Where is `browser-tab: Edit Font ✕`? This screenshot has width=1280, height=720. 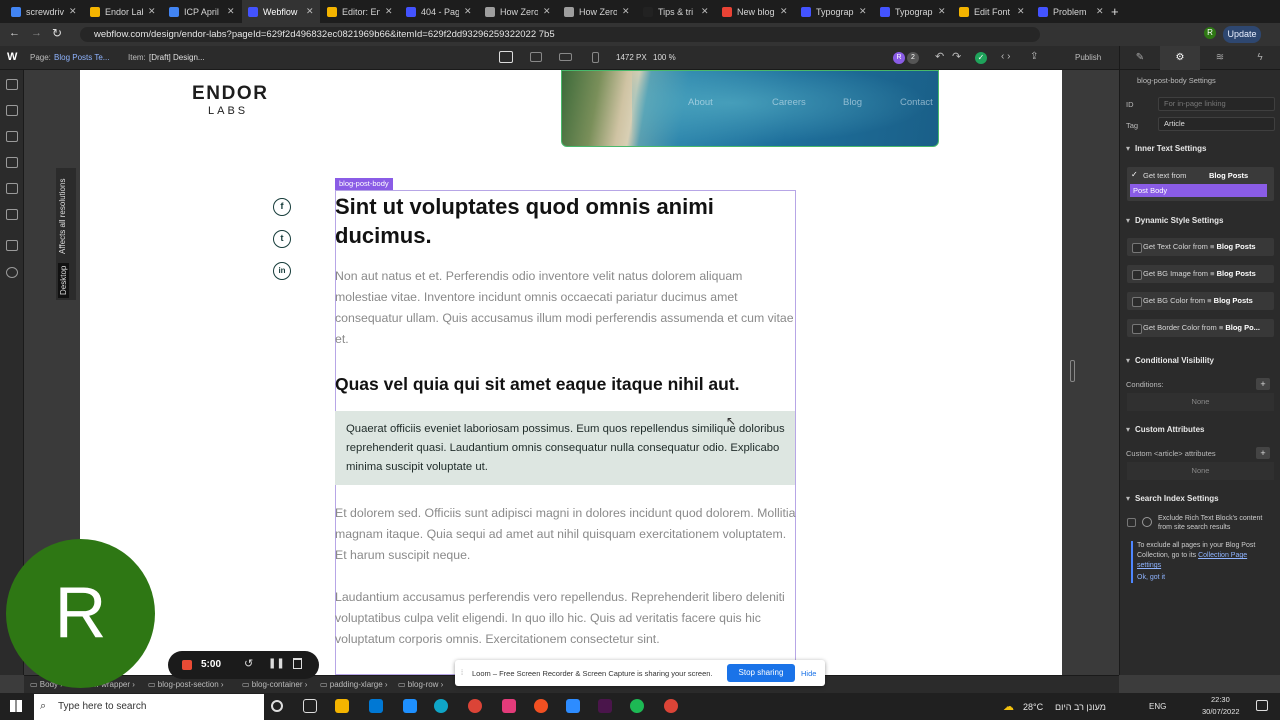
browser-tab: Edit Font ✕ is located at coordinates (992, 11).